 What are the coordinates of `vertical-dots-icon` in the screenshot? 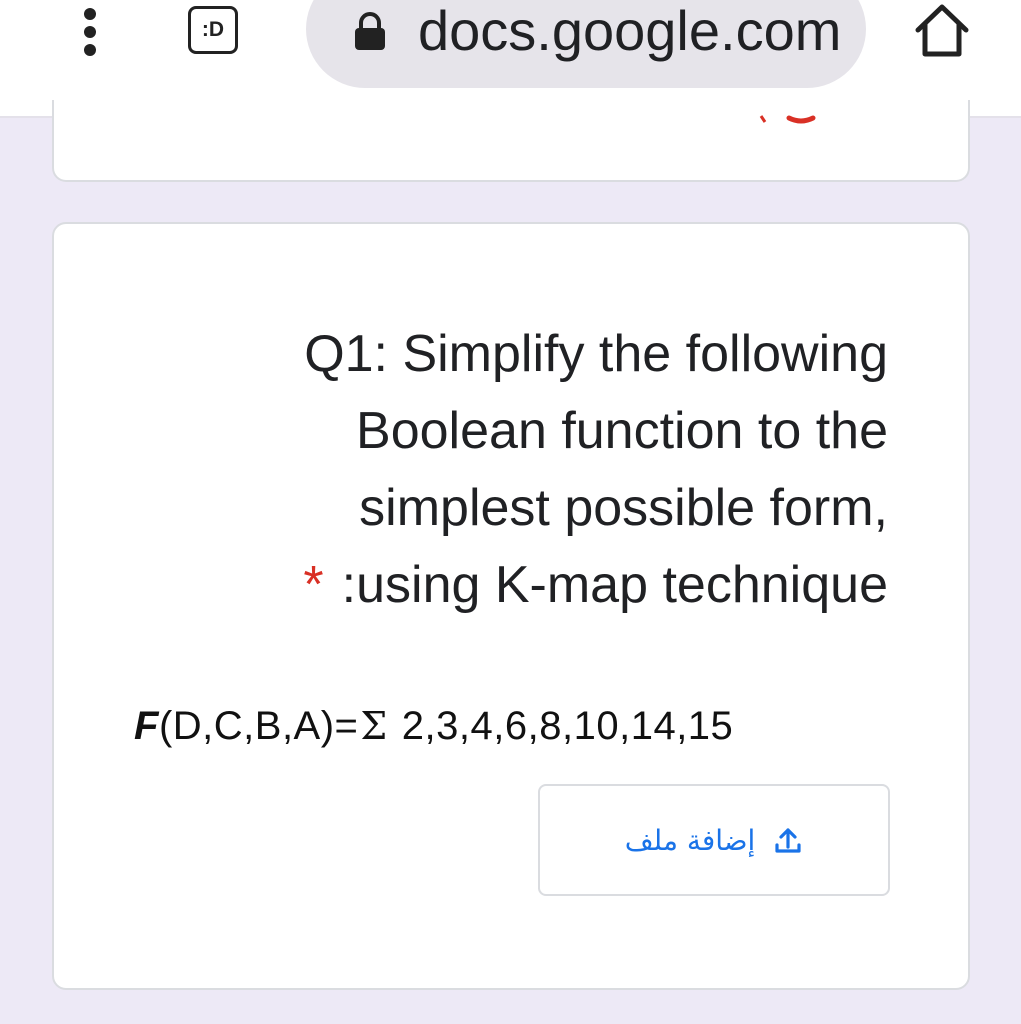 It's located at (90, 32).